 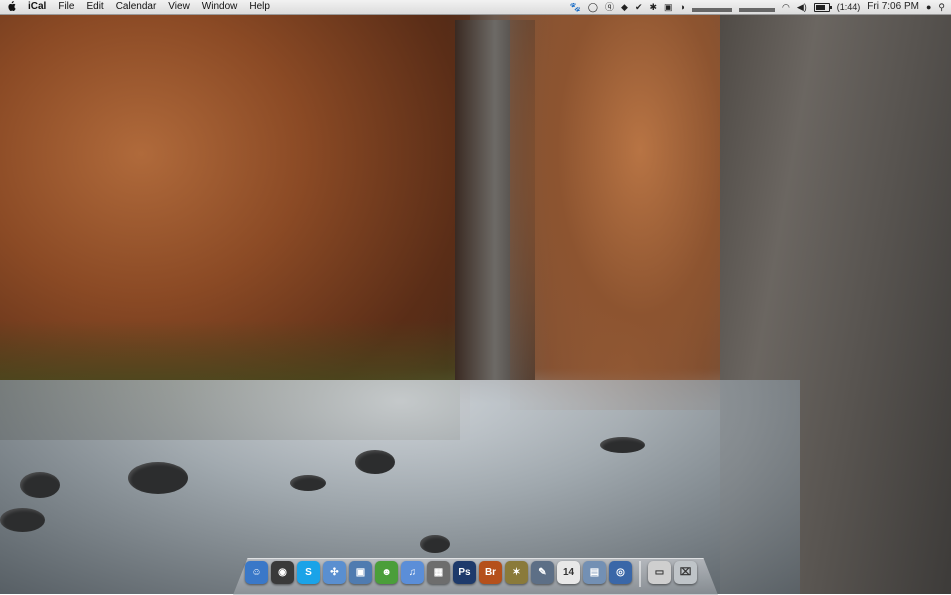 What do you see at coordinates (308, 572) in the screenshot?
I see `skype-icon: S` at bounding box center [308, 572].